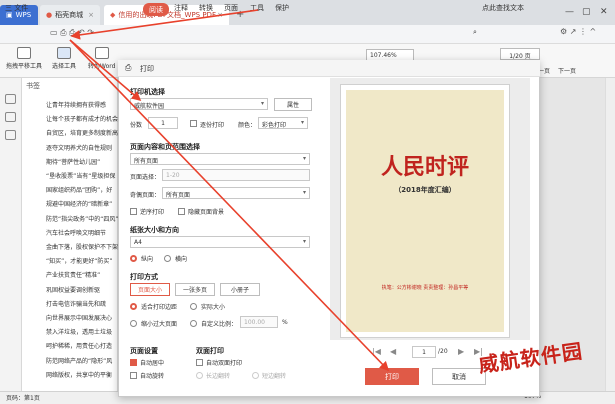 The width and height of the screenshot is (615, 404). What do you see at coordinates (79, 374) in the screenshot?
I see `bookmark-item: 网络版权，共享中的平衡` at bounding box center [79, 374].